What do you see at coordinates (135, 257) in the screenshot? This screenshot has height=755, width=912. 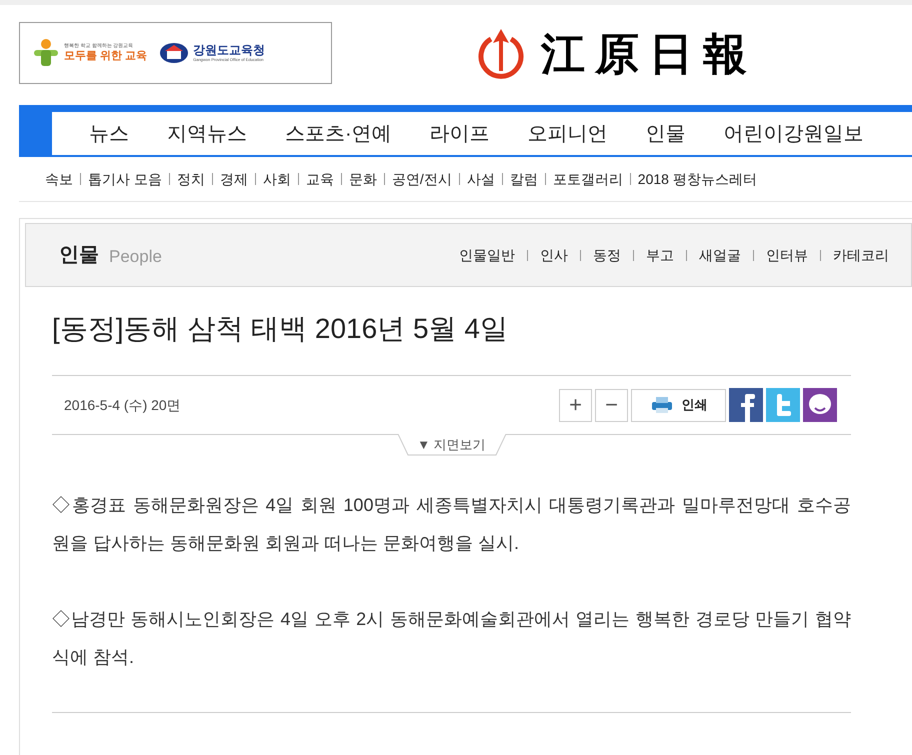 I see `section-subtitle: People` at bounding box center [135, 257].